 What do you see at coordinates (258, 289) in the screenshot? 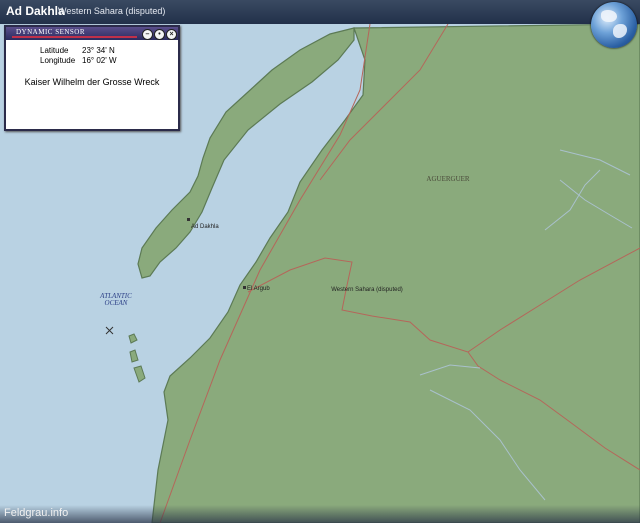
I see `map-label-town: El Argub` at bounding box center [258, 289].